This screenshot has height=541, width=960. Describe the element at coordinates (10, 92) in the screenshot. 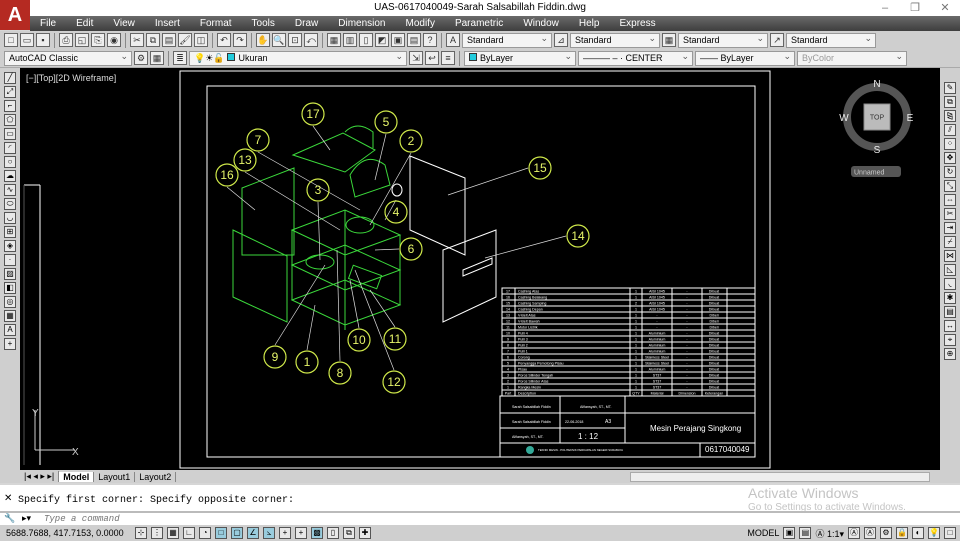

I see `construction-line-icon: ⤢` at that location.